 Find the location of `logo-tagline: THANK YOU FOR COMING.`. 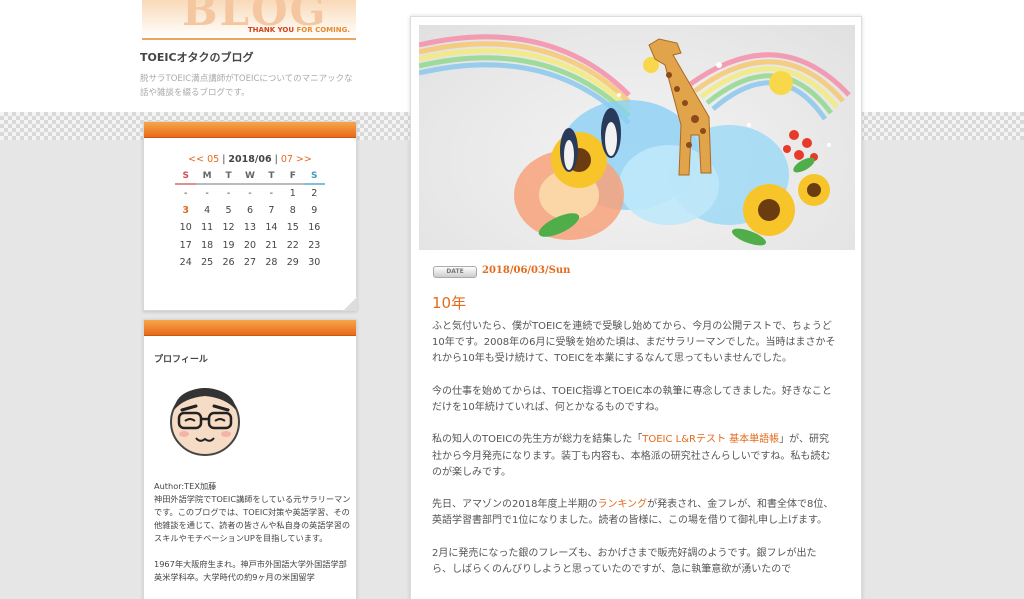

logo-tagline: THANK YOU FOR COMING. is located at coordinates (298, 30).